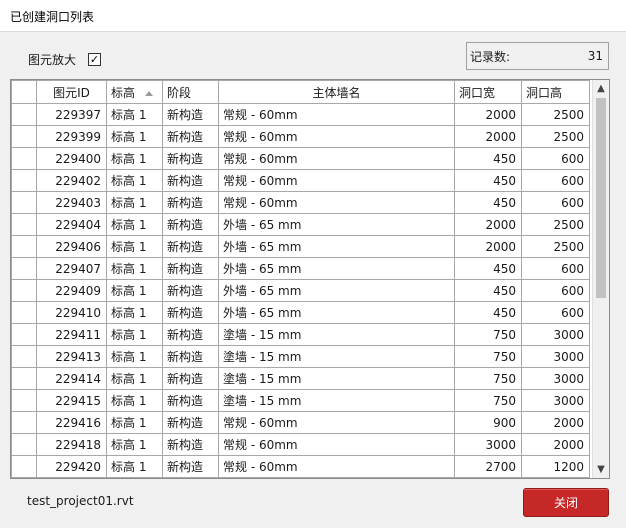 This screenshot has height=528, width=626. Describe the element at coordinates (601, 469) in the screenshot. I see `scroll-down-icon: ▼` at that location.